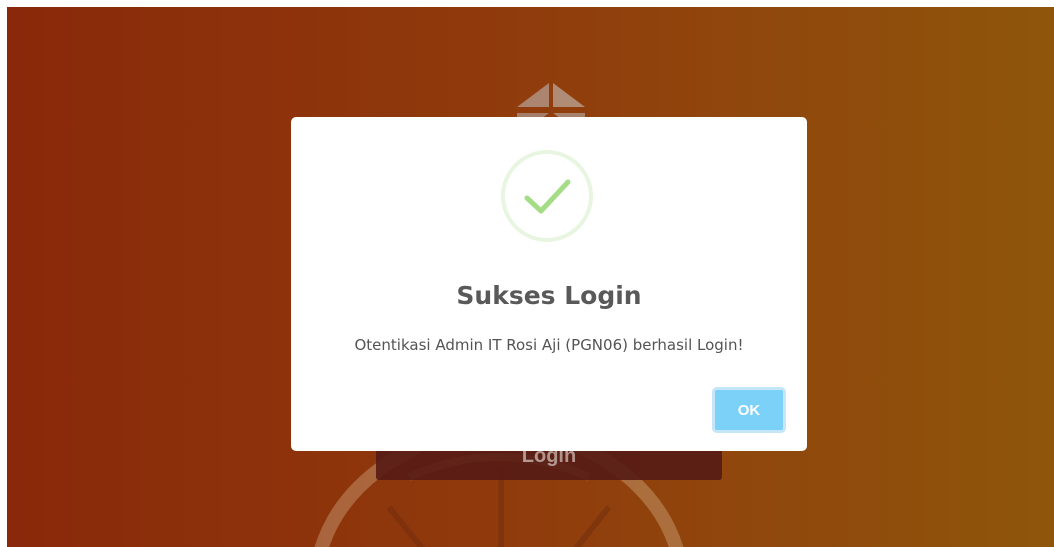 The height and width of the screenshot is (547, 1054). What do you see at coordinates (547, 196) in the screenshot?
I see `success-check-icon` at bounding box center [547, 196].